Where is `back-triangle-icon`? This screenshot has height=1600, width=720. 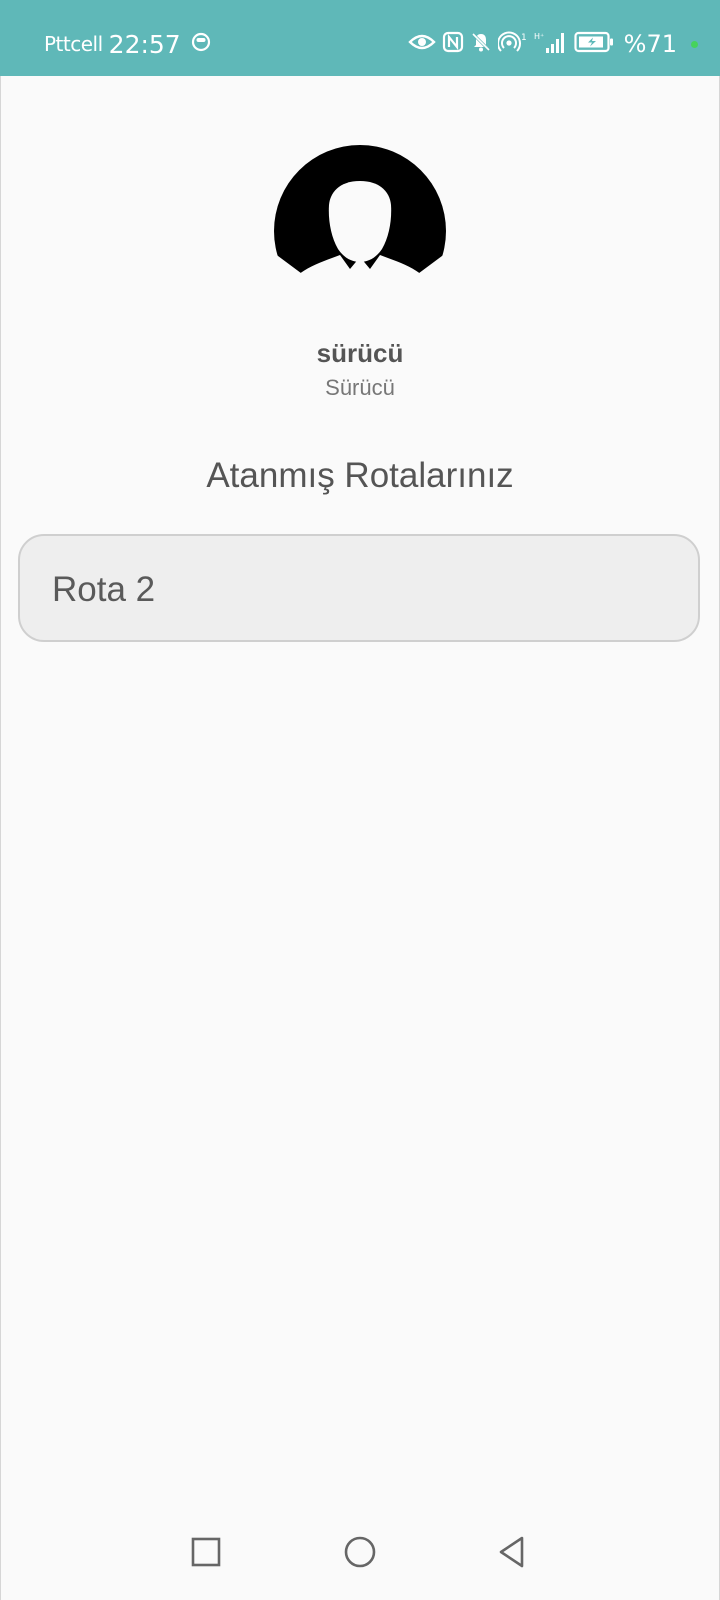 back-triangle-icon is located at coordinates (511, 1552).